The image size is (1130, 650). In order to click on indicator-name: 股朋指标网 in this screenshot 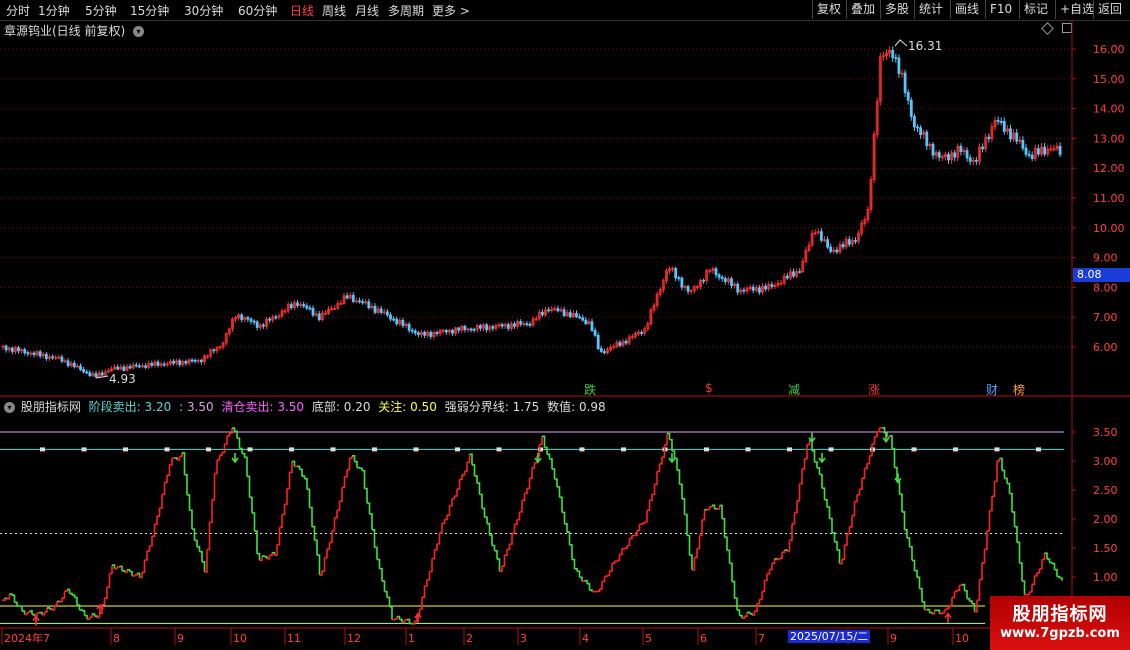, I will do `click(51, 407)`.